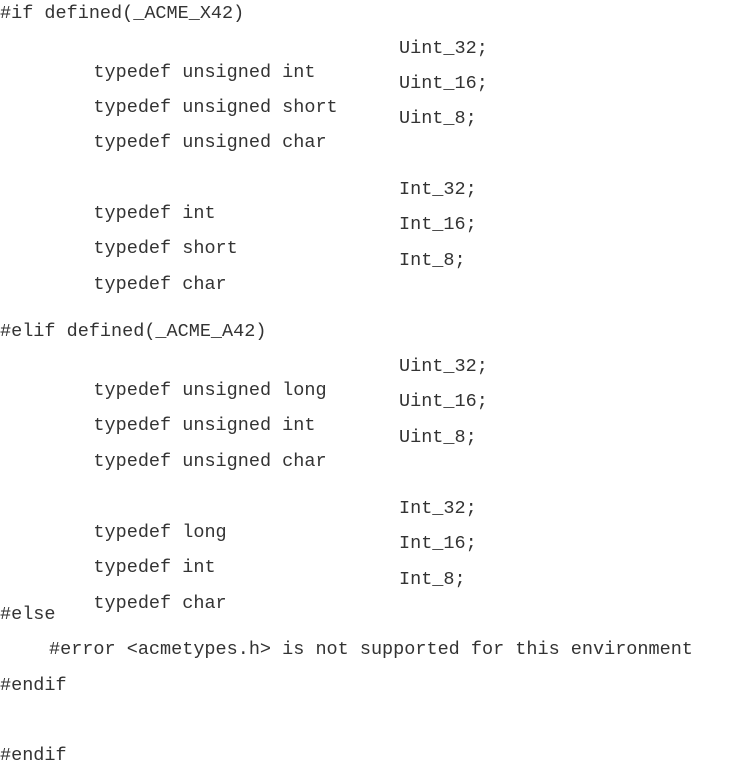  What do you see at coordinates (268, 95) in the screenshot?
I see `typedef-line: typedef unsigned short Uint_16;` at bounding box center [268, 95].